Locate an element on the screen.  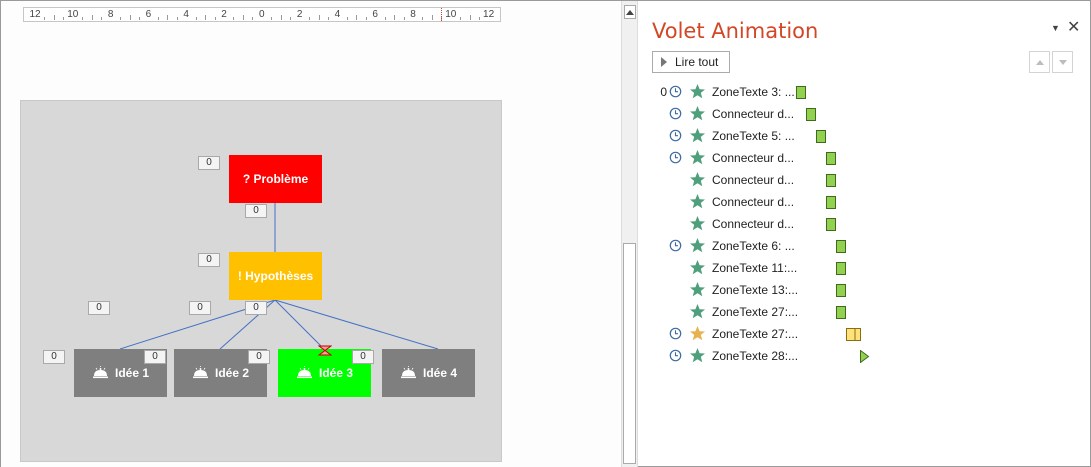
scroll-up-button is located at coordinates (630, 12).